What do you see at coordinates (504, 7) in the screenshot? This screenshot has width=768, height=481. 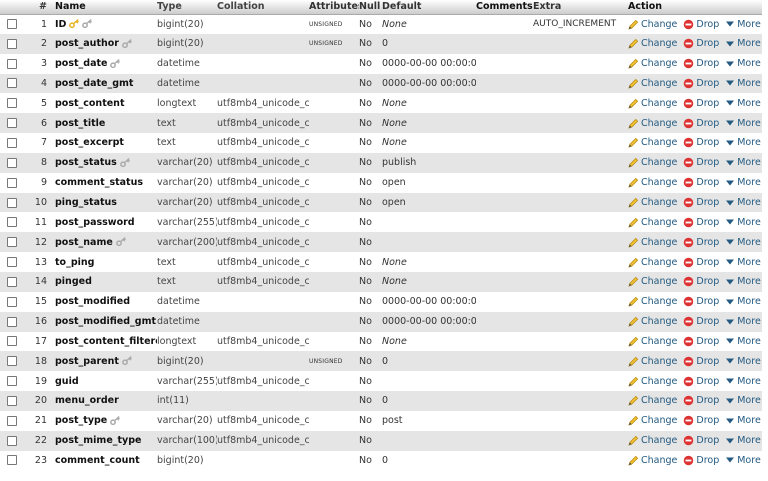 I see `header-comments: Comments` at bounding box center [504, 7].